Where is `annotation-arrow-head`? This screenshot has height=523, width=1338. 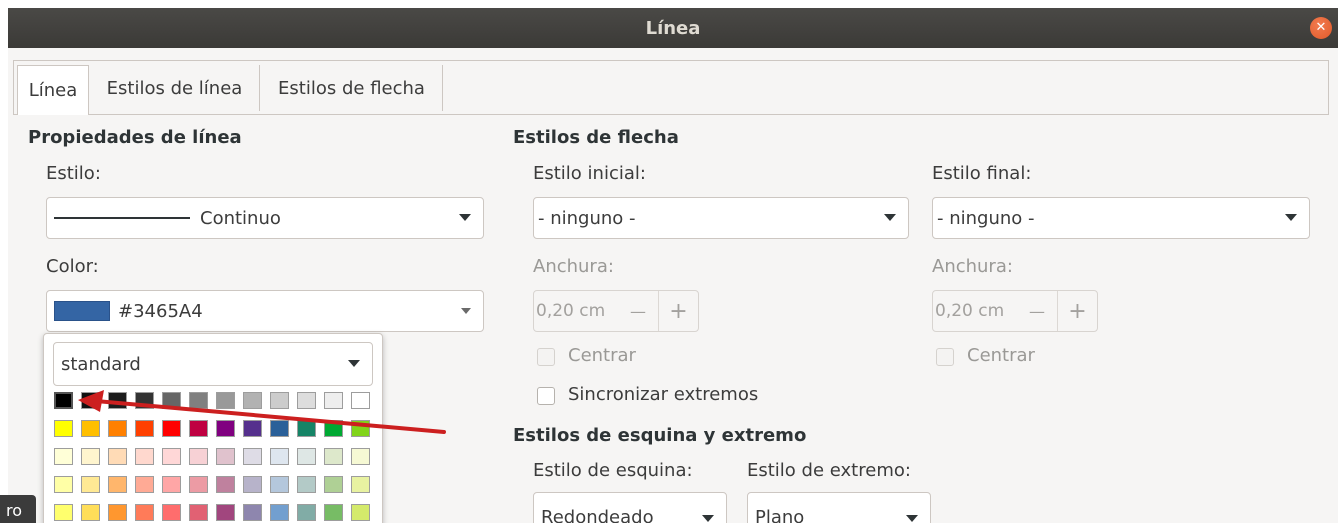 annotation-arrow-head is located at coordinates (91, 401).